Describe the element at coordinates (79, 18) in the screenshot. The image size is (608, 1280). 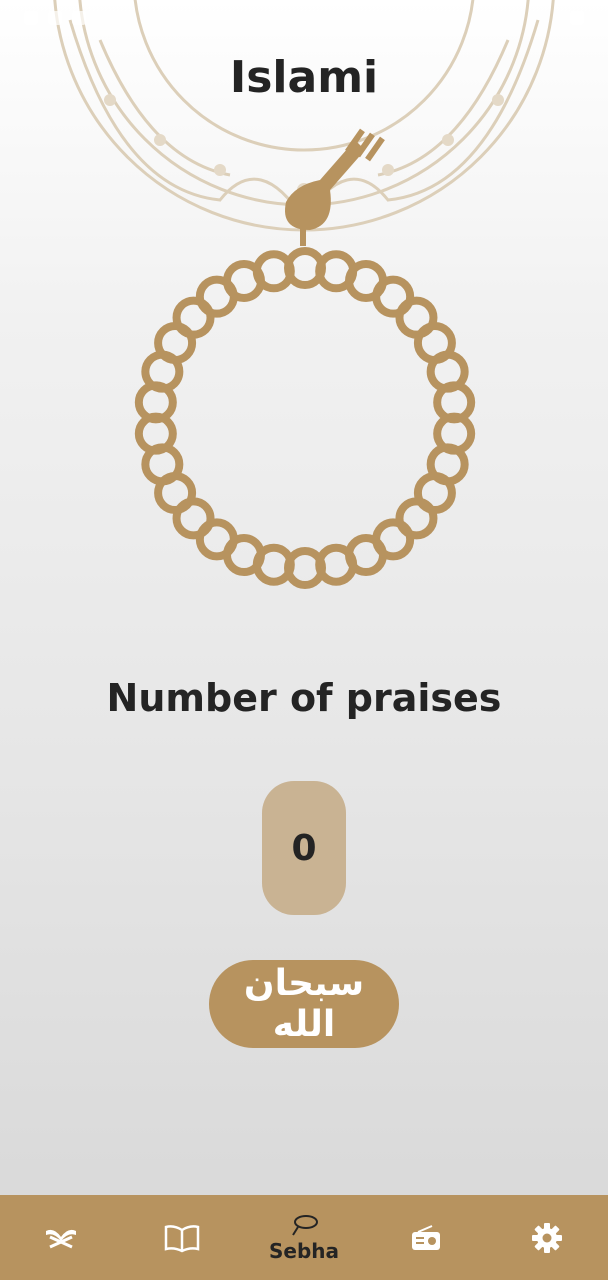
I see `wifi-icon` at that location.